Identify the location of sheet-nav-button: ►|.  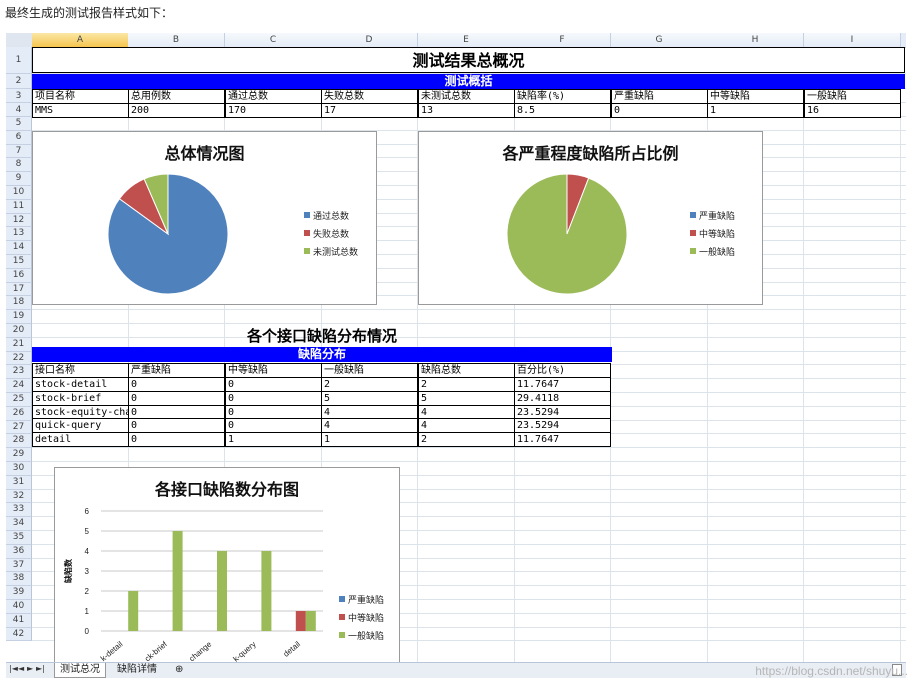
(40, 668).